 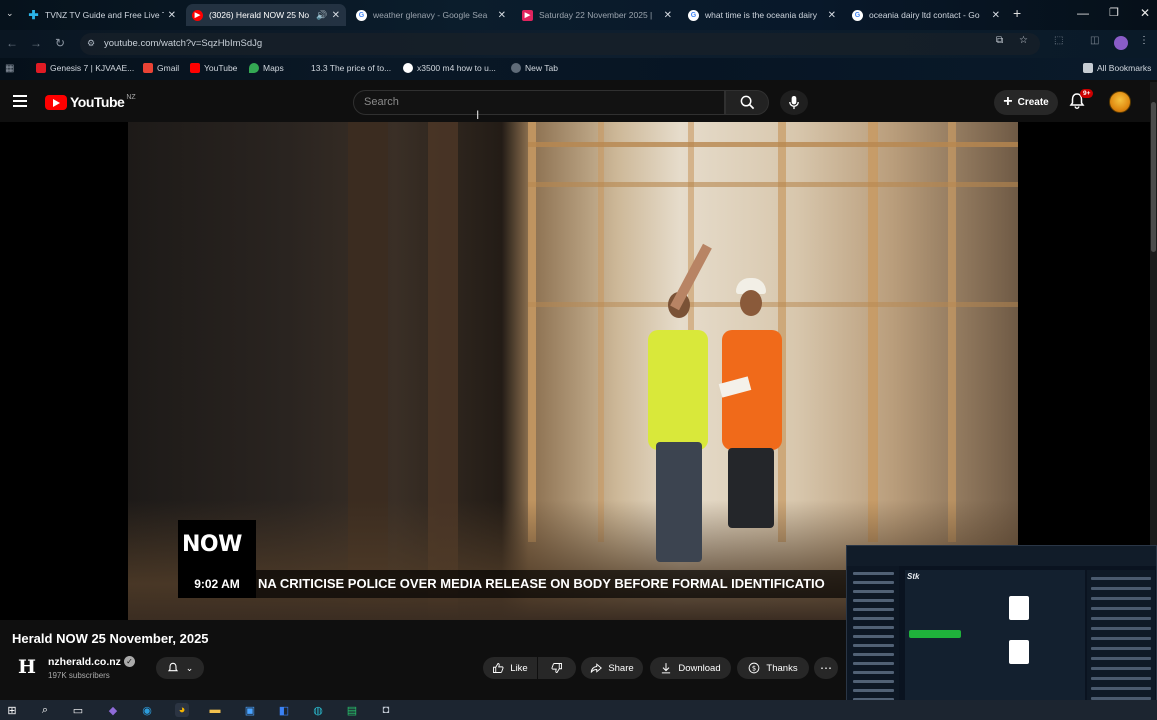 I want to click on tab-search-chevron-icon: ⌄, so click(x=10, y=13).